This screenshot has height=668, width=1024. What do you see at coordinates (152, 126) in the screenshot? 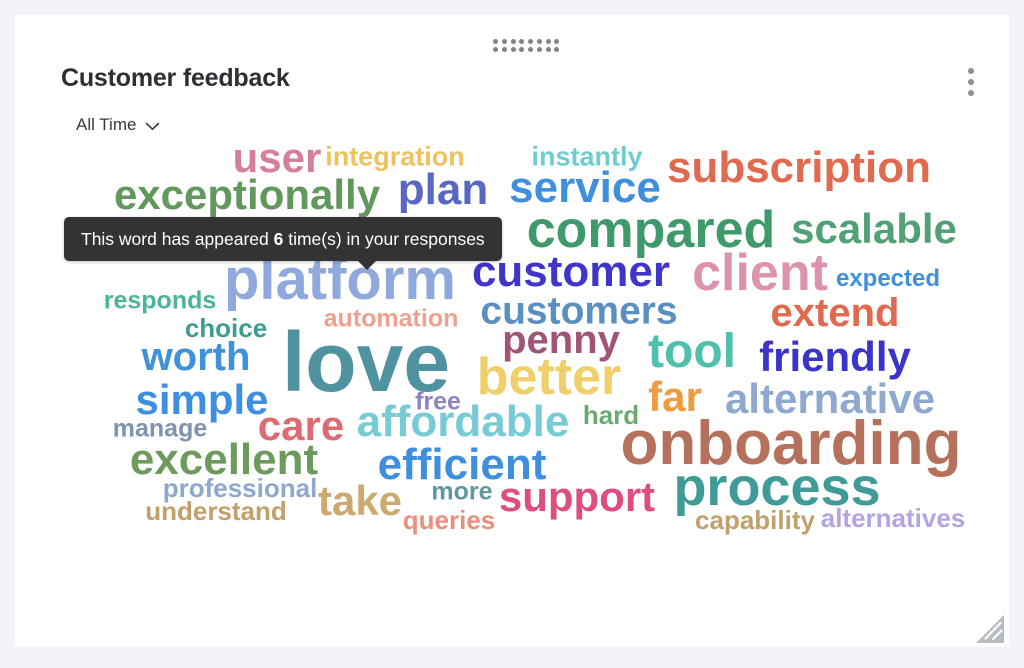
I see `chevron-down-icon` at bounding box center [152, 126].